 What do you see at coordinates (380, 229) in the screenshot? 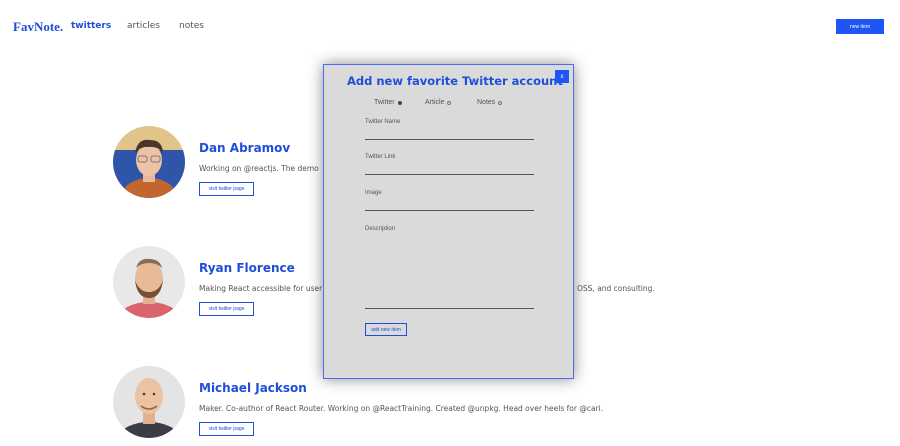
I see `description-label: Description` at bounding box center [380, 229].